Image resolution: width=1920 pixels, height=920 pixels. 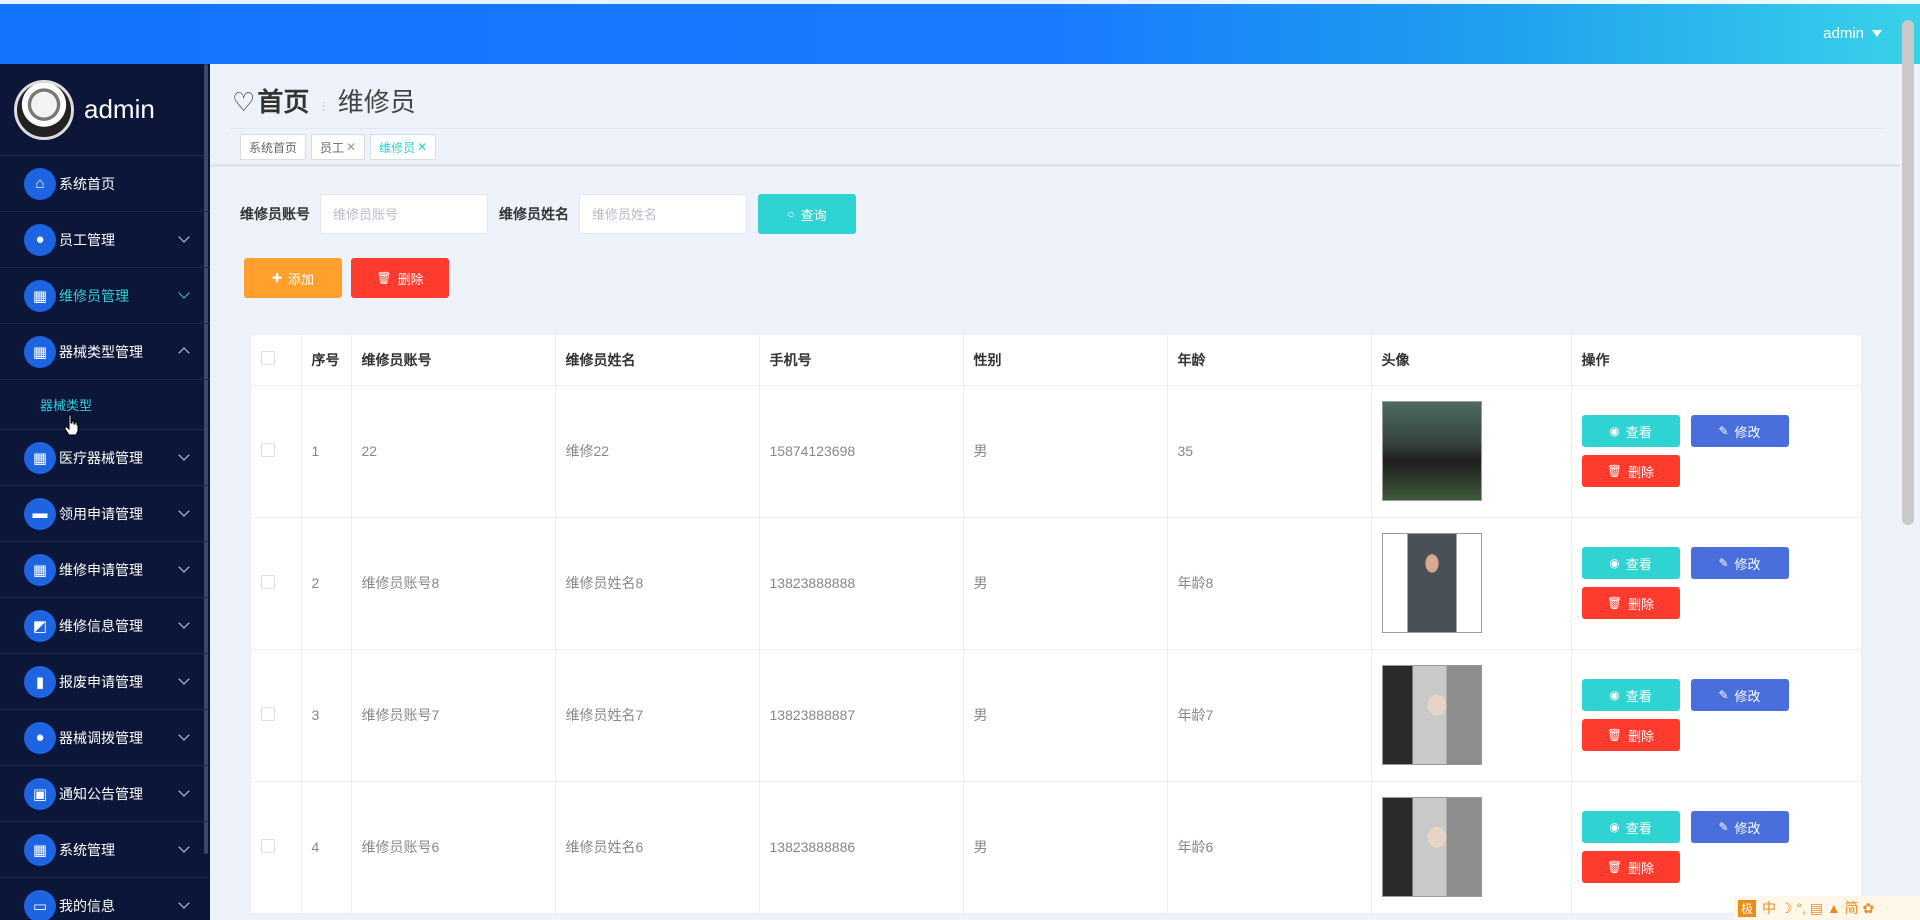 I want to click on sidebar-item: ▦ 医疗器械管理, so click(x=105, y=458).